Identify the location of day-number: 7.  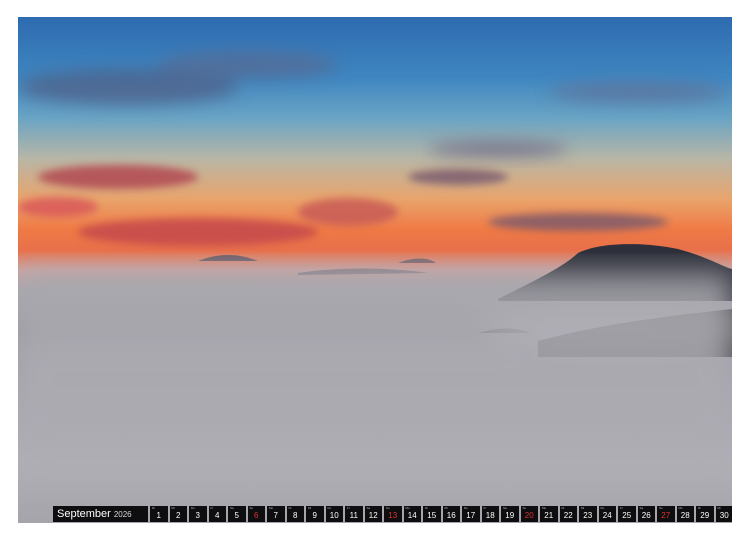
(275, 515).